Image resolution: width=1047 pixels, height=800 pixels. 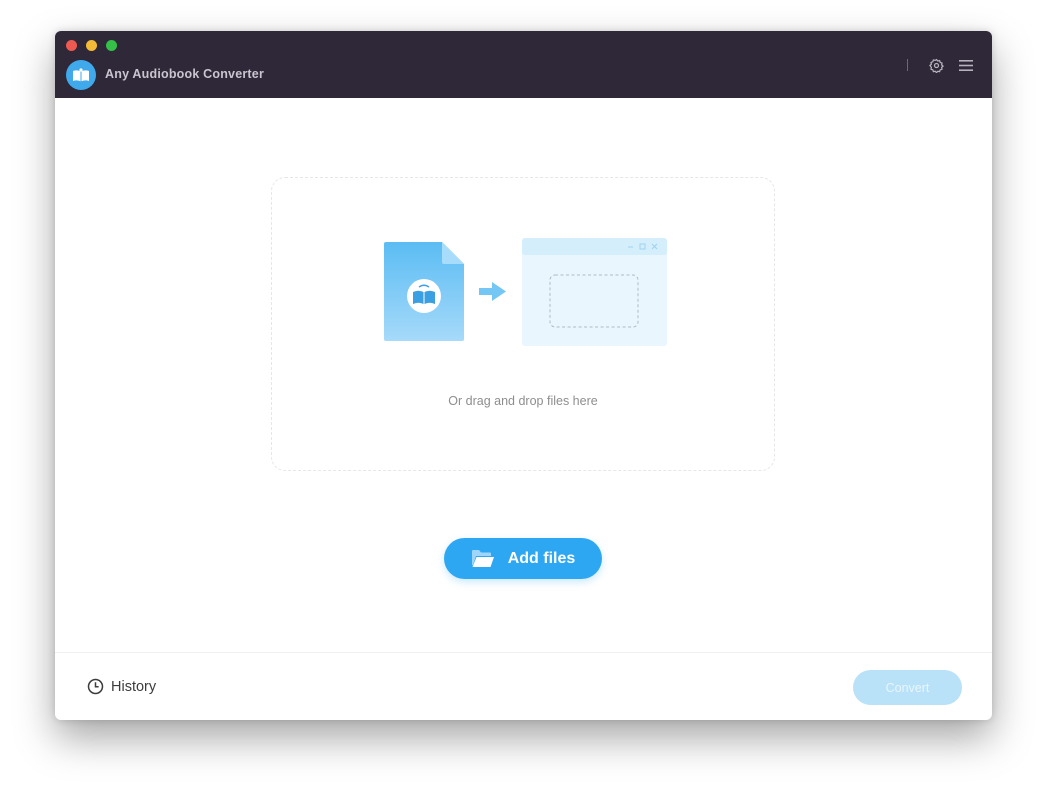 I want to click on footer-divider, so click(x=523, y=652).